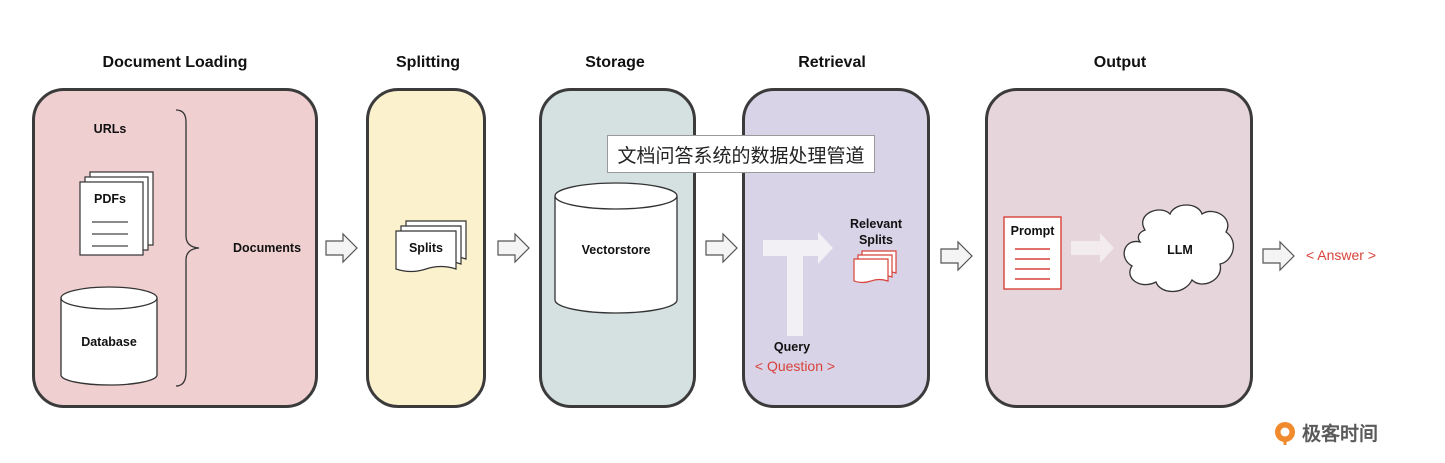 This screenshot has width=1445, height=463. Describe the element at coordinates (795, 366) in the screenshot. I see `question-label: < Question >` at that location.